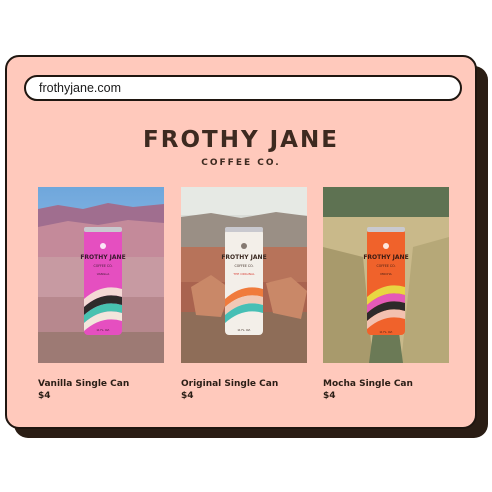 This screenshot has width=492, height=492. Describe the element at coordinates (244, 384) in the screenshot. I see `product-name-original: Original Single Can` at that location.